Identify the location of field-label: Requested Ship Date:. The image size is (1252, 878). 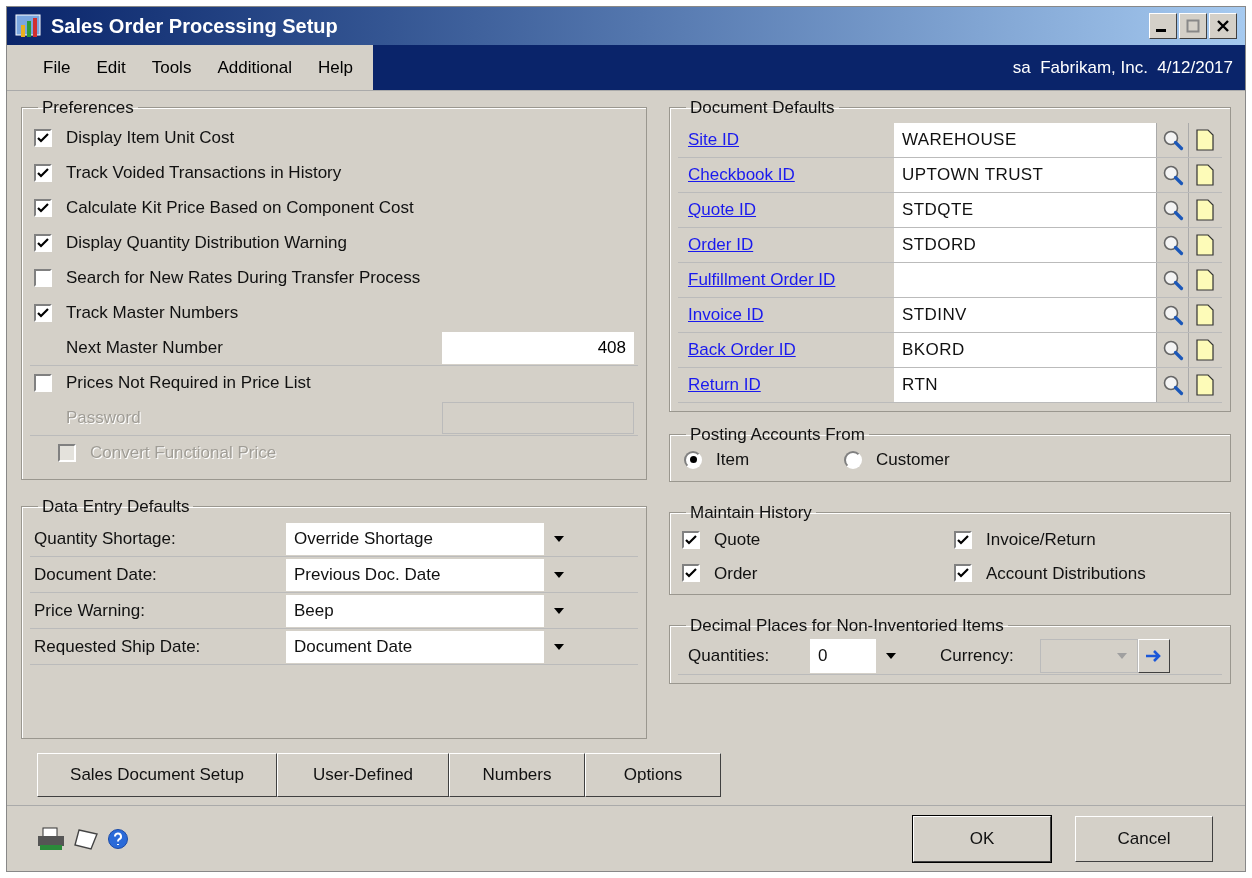
(117, 646).